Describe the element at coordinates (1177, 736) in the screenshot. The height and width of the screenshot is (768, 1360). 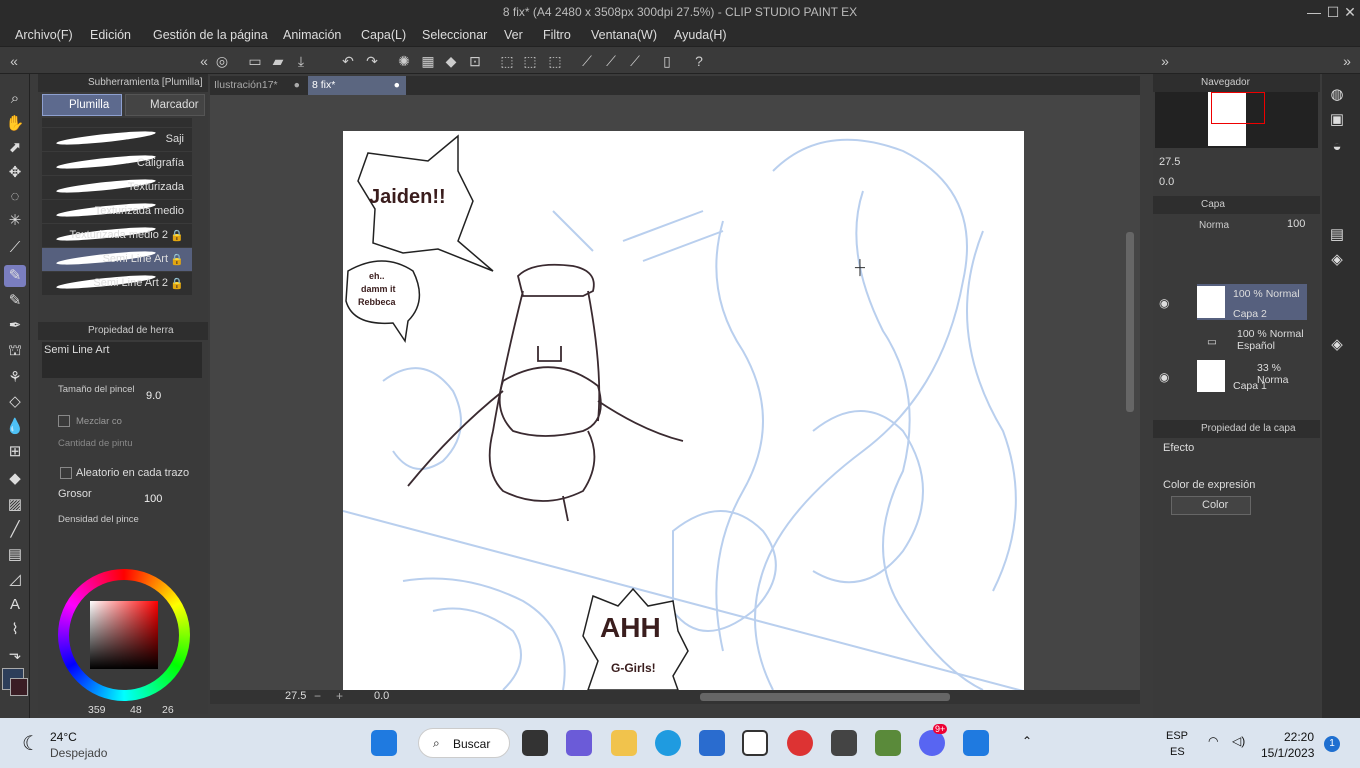
I see `lang-label: ESP` at that location.